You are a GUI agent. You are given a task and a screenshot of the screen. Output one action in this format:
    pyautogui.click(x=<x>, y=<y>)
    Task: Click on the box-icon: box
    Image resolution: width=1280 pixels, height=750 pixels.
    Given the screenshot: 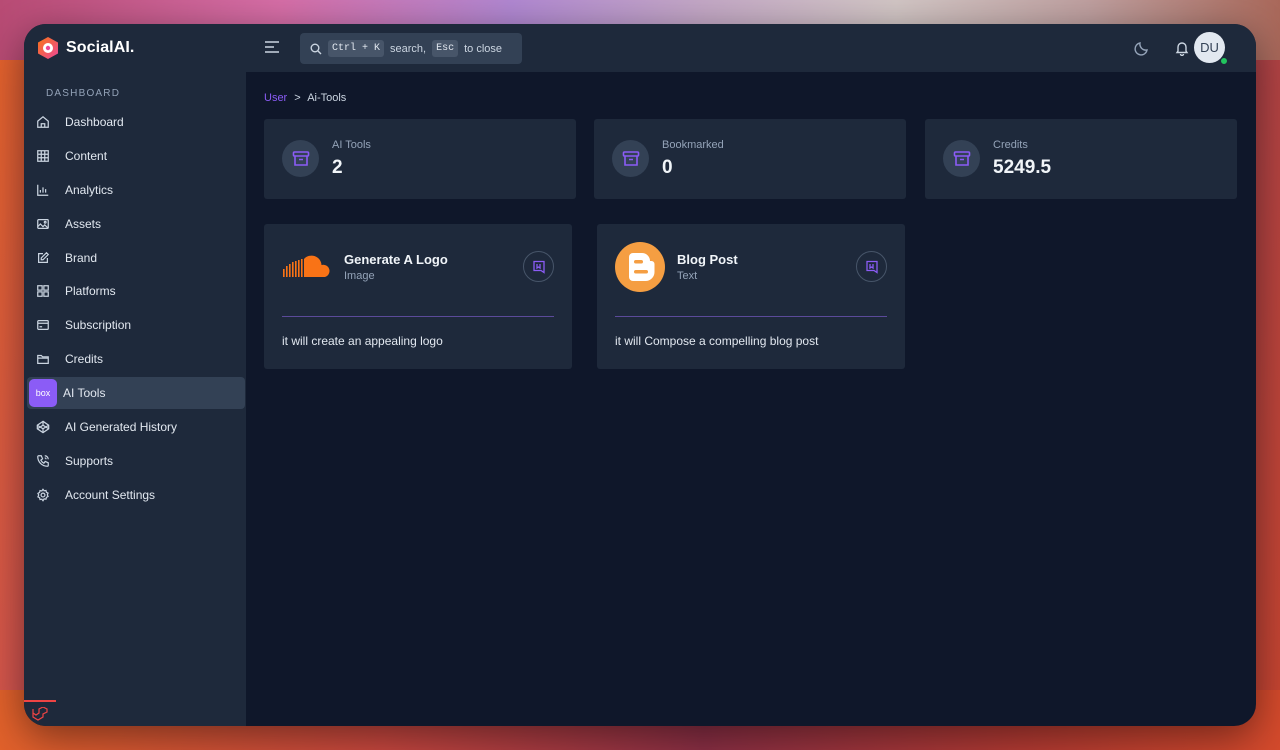 What is the action you would take?
    pyautogui.click(x=43, y=393)
    